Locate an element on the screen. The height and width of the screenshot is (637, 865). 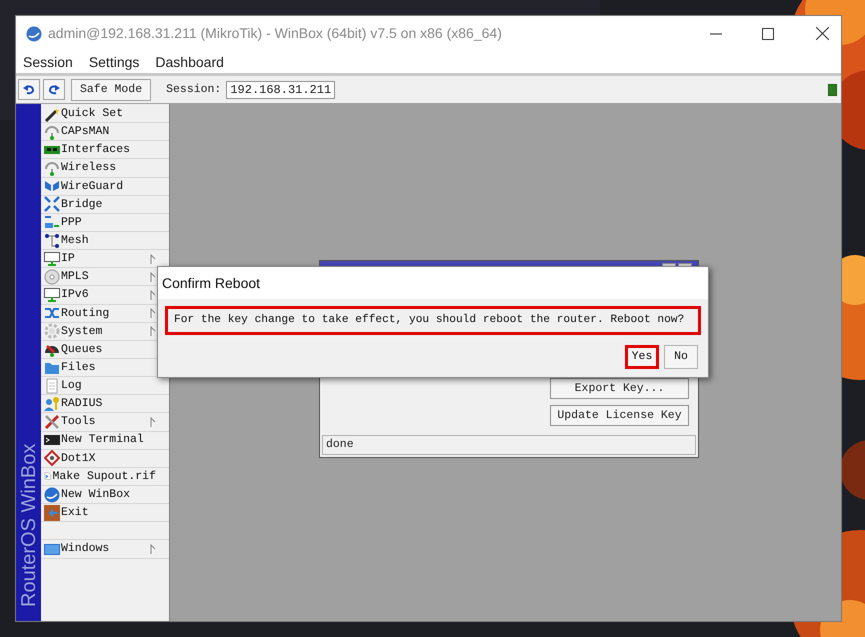
ppp-icon is located at coordinates (52, 222).